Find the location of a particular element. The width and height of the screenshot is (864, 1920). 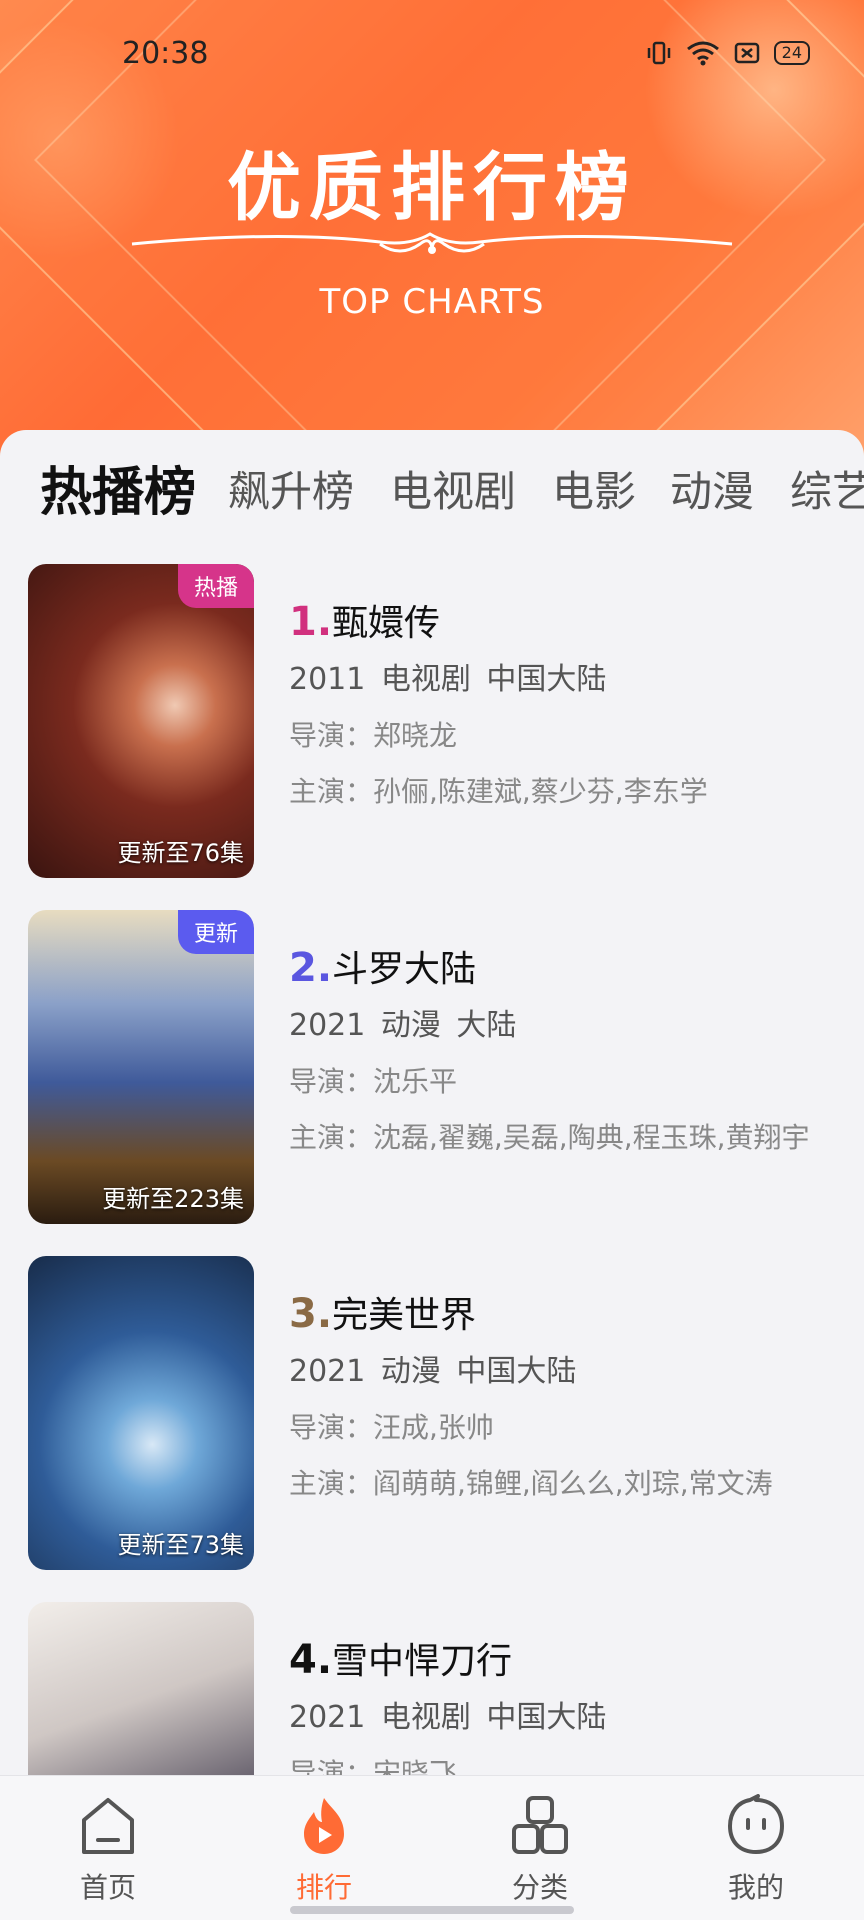

nav-home: 首页 is located at coordinates (108, 1850).